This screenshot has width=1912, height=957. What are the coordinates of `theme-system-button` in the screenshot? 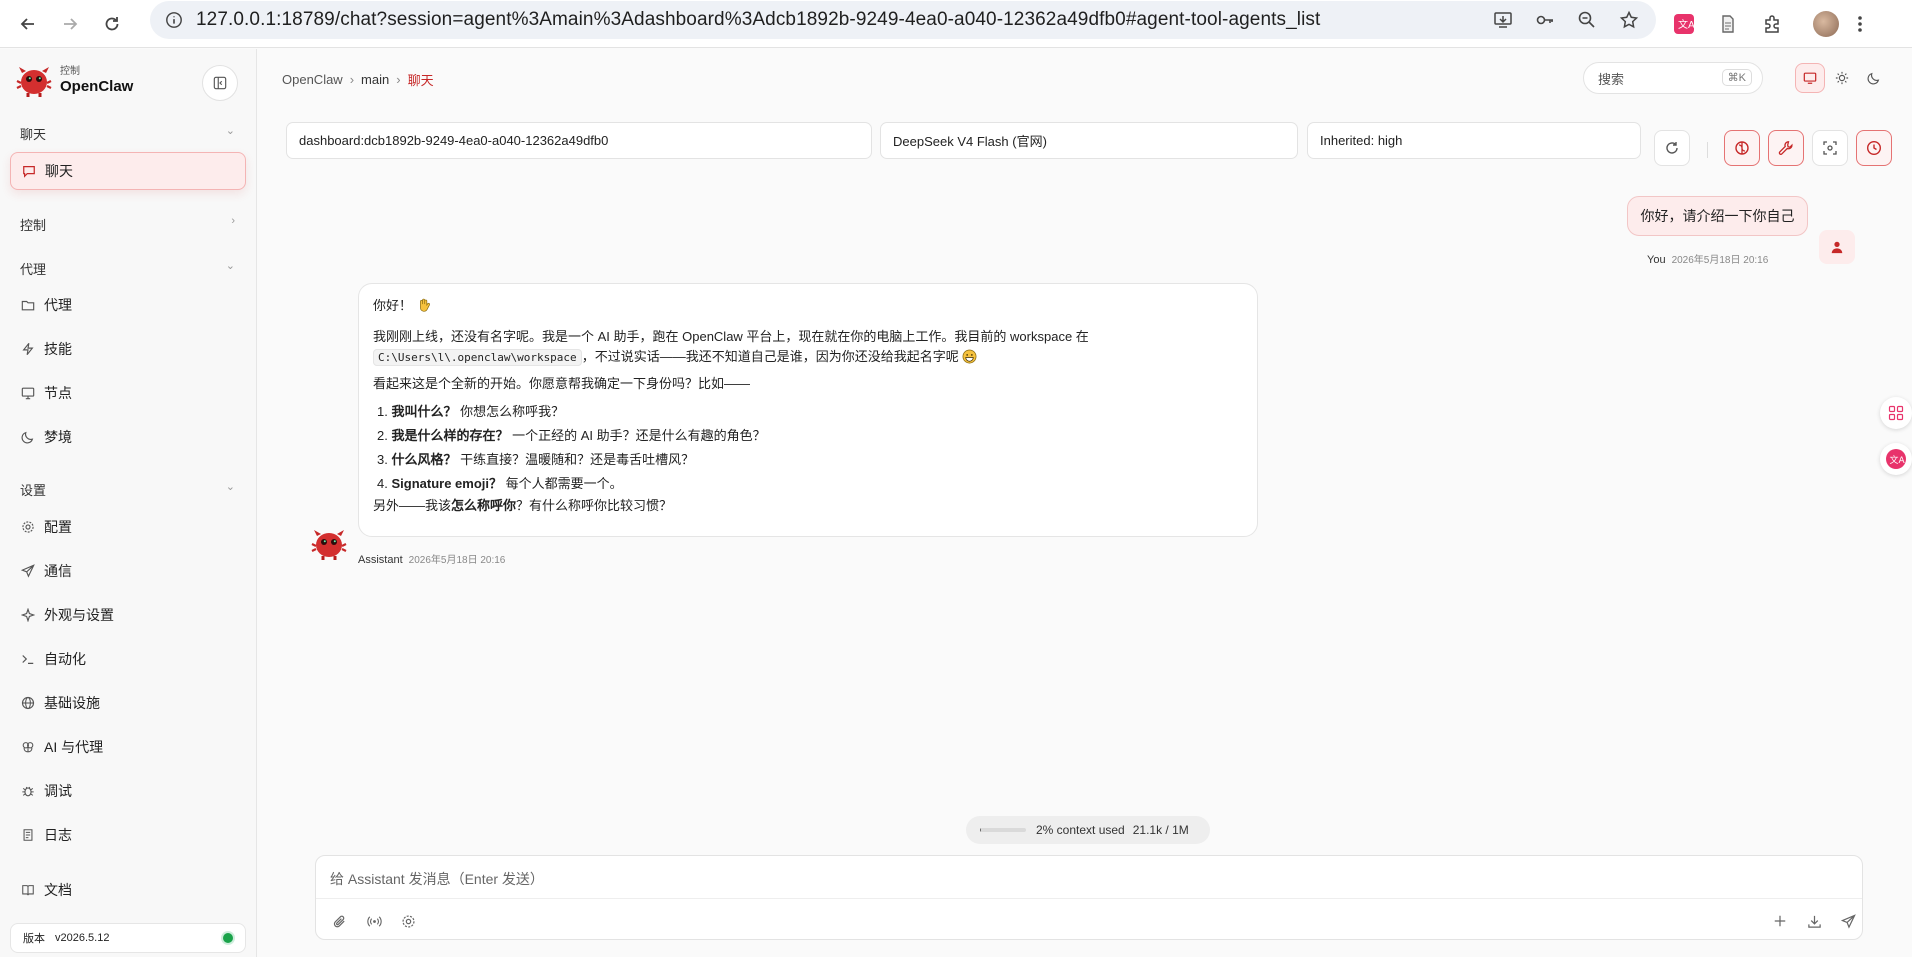 It's located at (1810, 78).